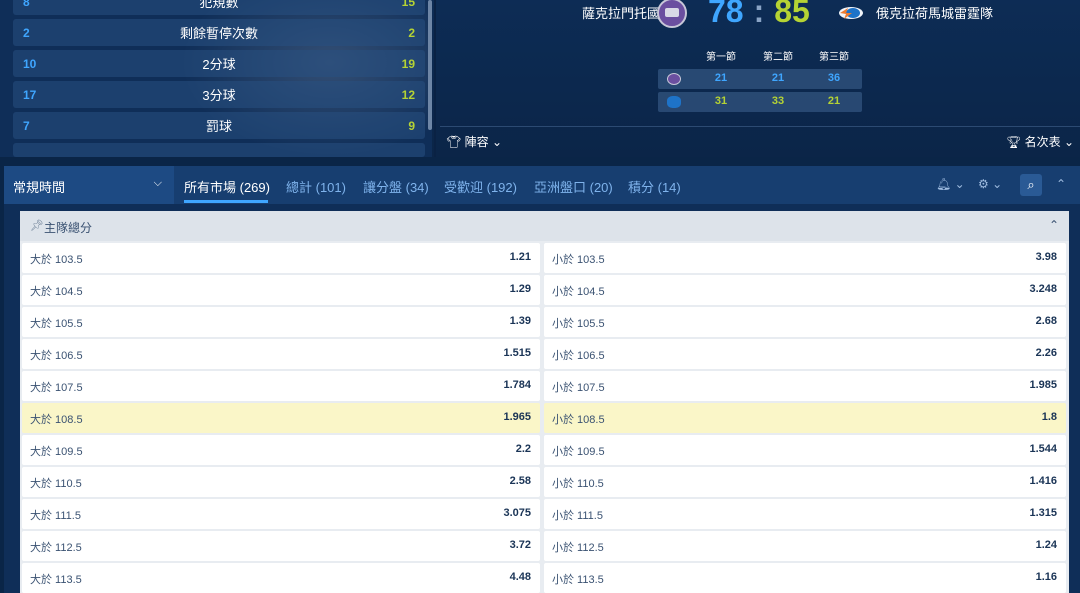 The image size is (1080, 593). I want to click on selection-label: 小於 111.5, so click(577, 516).